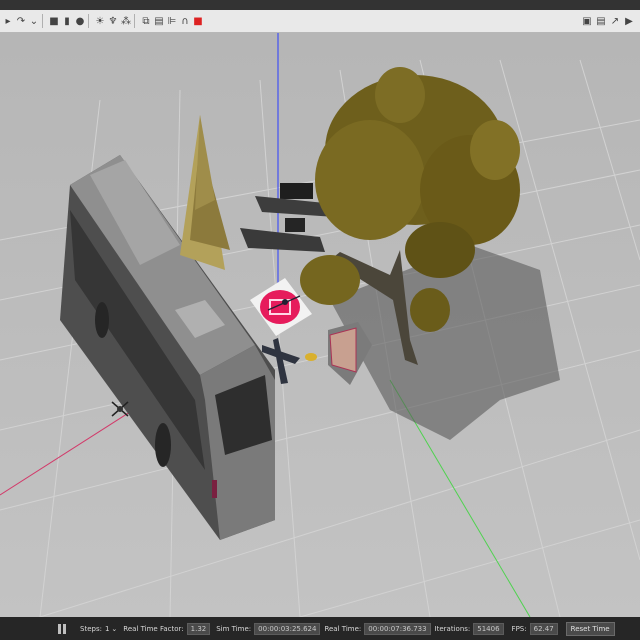 This screenshot has width=640, height=640. What do you see at coordinates (629, 21) in the screenshot?
I see `video-icon: ▶` at bounding box center [629, 21].